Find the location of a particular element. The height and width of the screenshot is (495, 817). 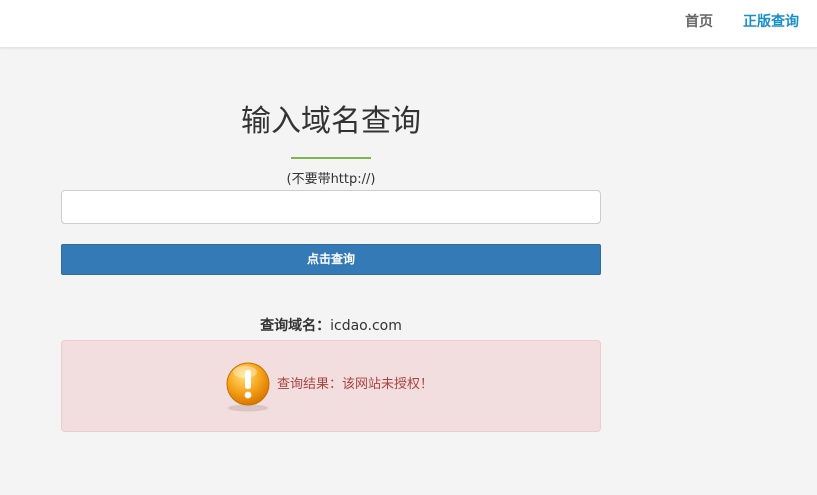

top-navbar: 首页 正版查询 is located at coordinates (408, 24).